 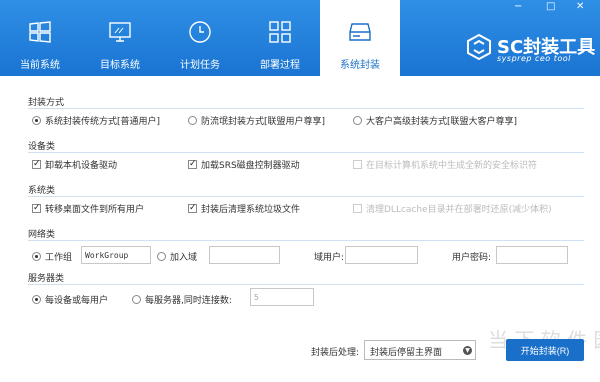 I want to click on close-button: ✕, so click(x=580, y=7).